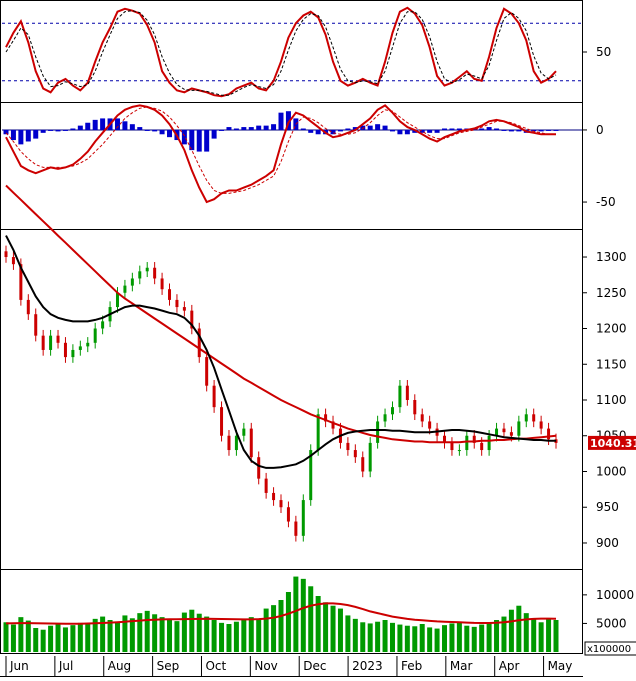  Describe the element at coordinates (411, 666) in the screenshot. I see `x-axis-label: Feb` at that location.